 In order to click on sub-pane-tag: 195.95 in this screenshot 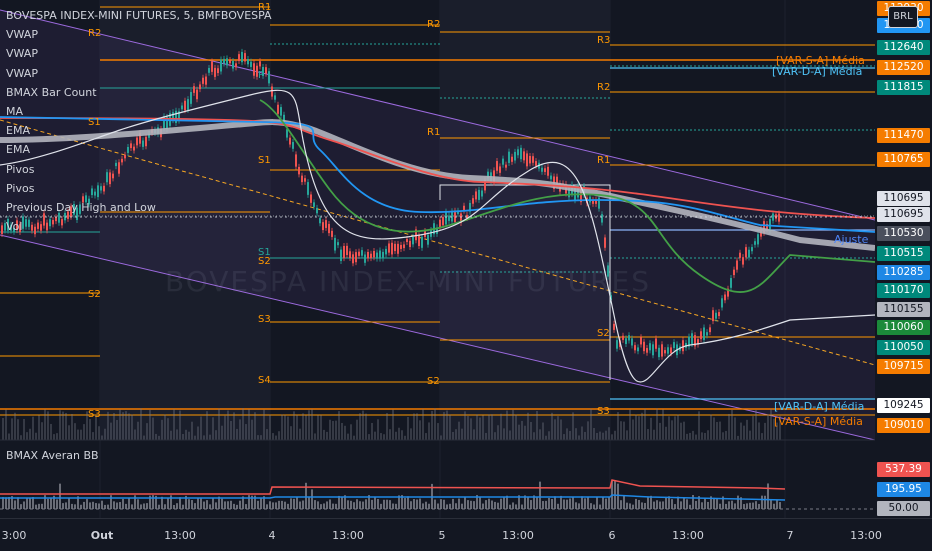, I will do `click(903, 489)`.